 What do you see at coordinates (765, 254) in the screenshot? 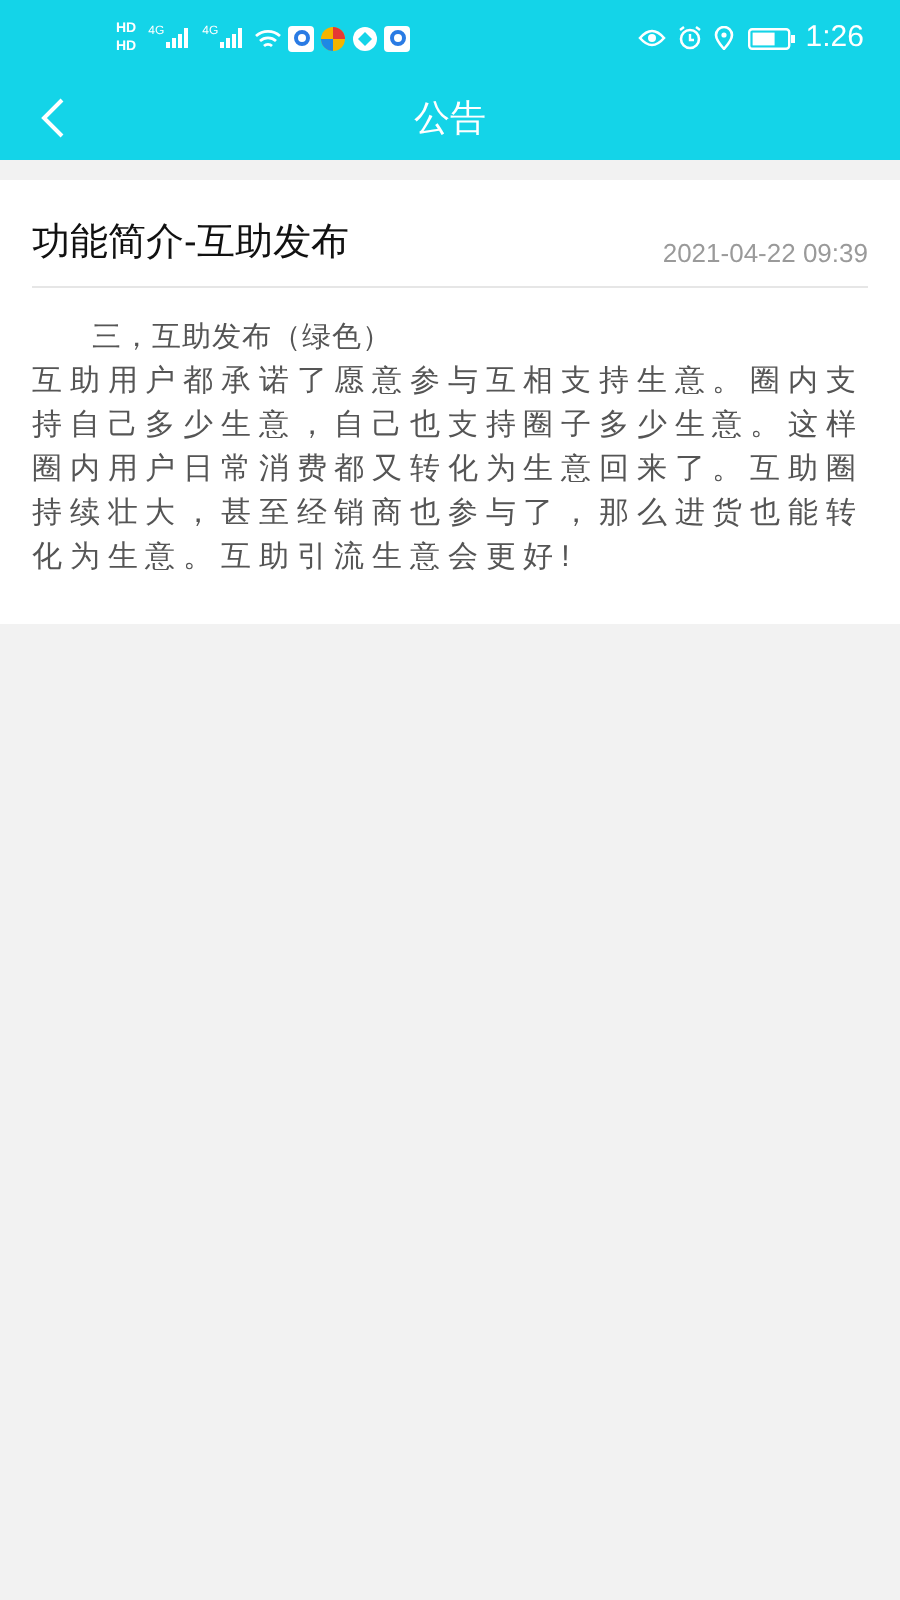
I see `article-date: 2021-04-22 09:39` at bounding box center [765, 254].